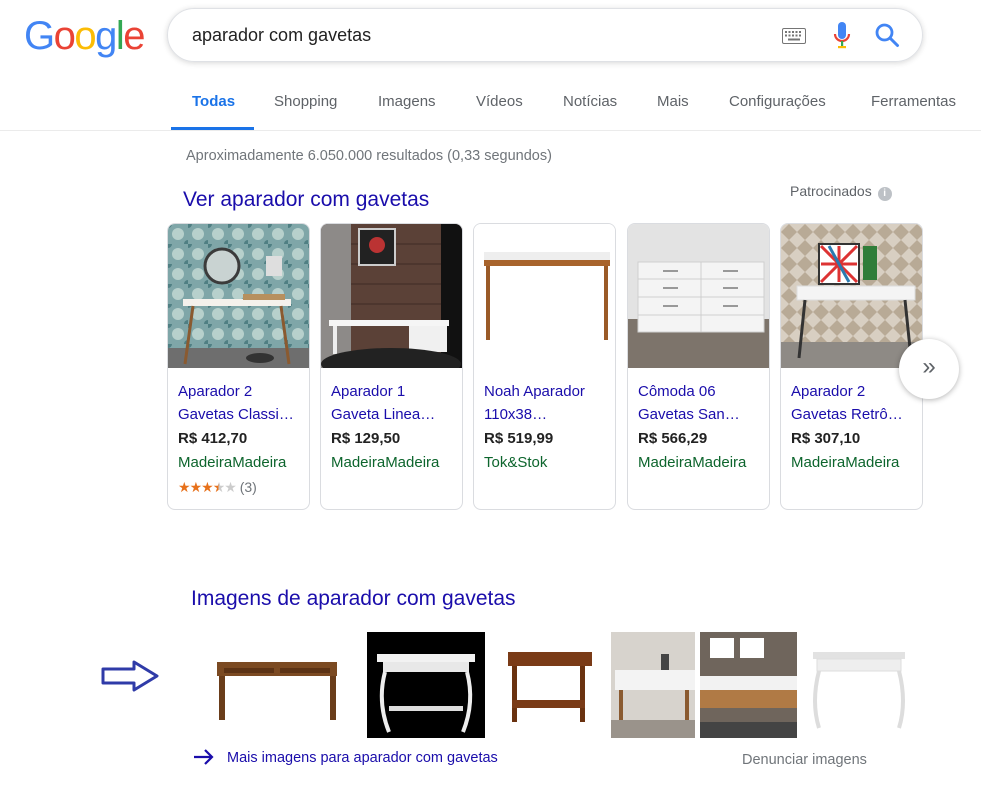 The height and width of the screenshot is (788, 981). I want to click on tab-settings: Configurações, so click(777, 101).